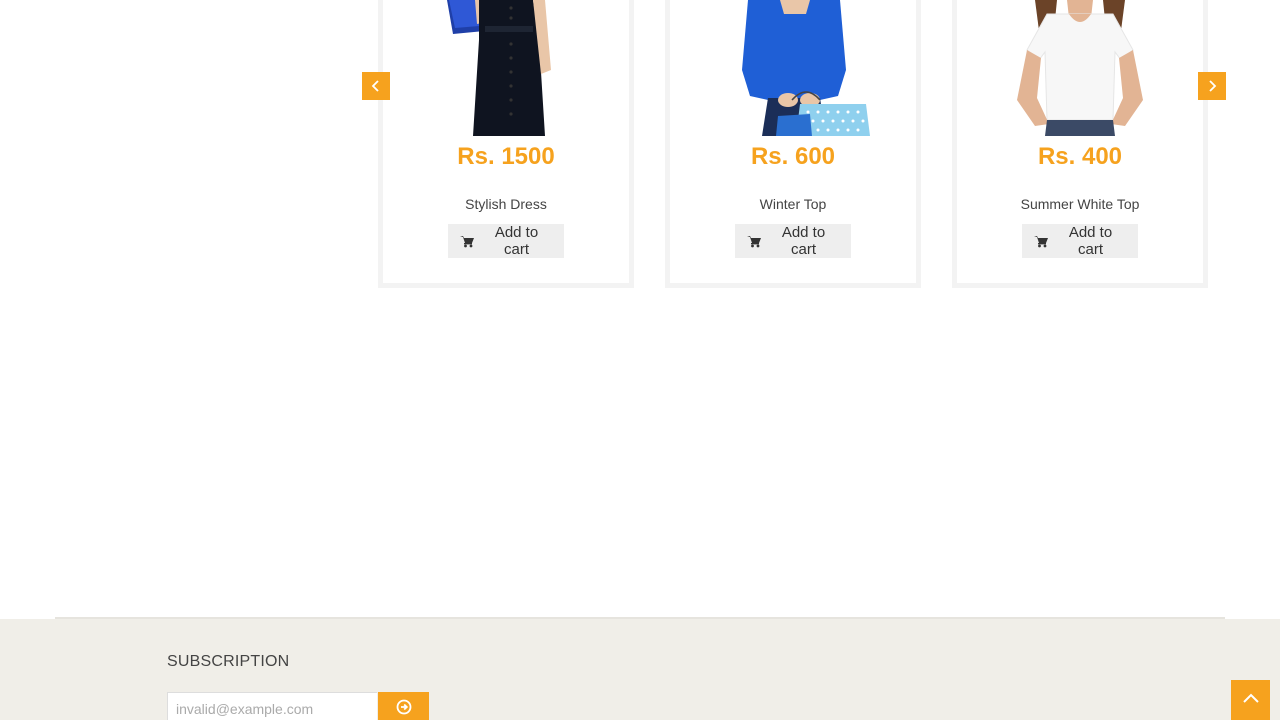 Image resolution: width=1280 pixels, height=720 pixels. I want to click on chevron-left-icon, so click(376, 86).